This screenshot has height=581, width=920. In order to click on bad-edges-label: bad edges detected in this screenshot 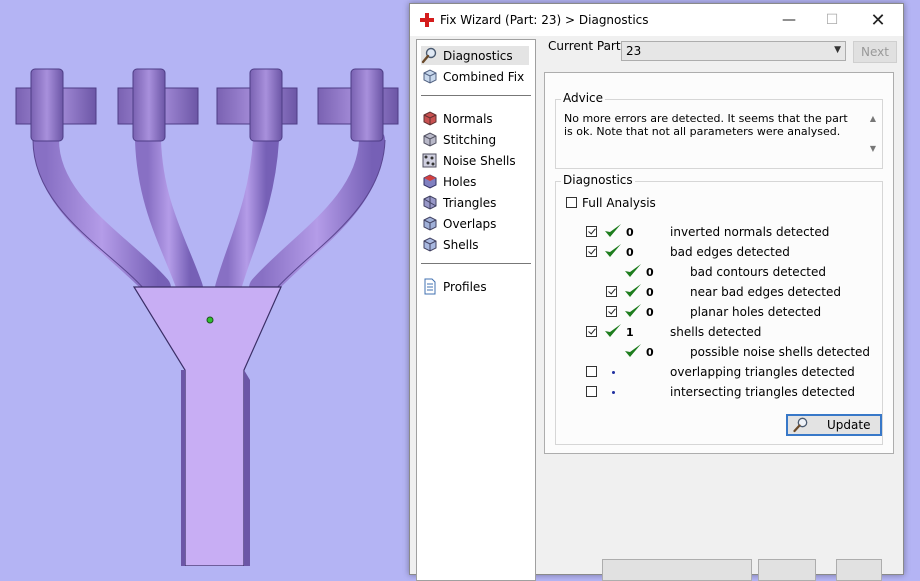, I will do `click(730, 252)`.